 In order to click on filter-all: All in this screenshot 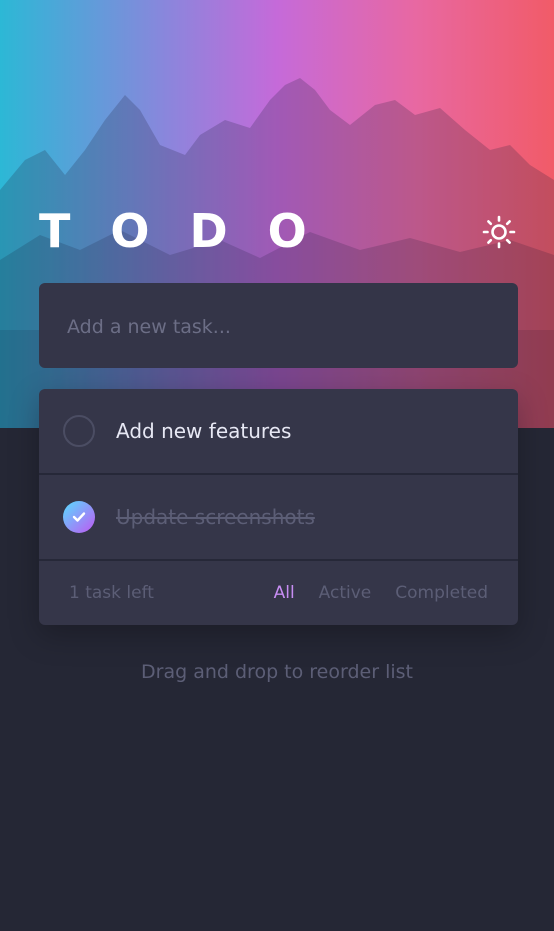, I will do `click(284, 593)`.